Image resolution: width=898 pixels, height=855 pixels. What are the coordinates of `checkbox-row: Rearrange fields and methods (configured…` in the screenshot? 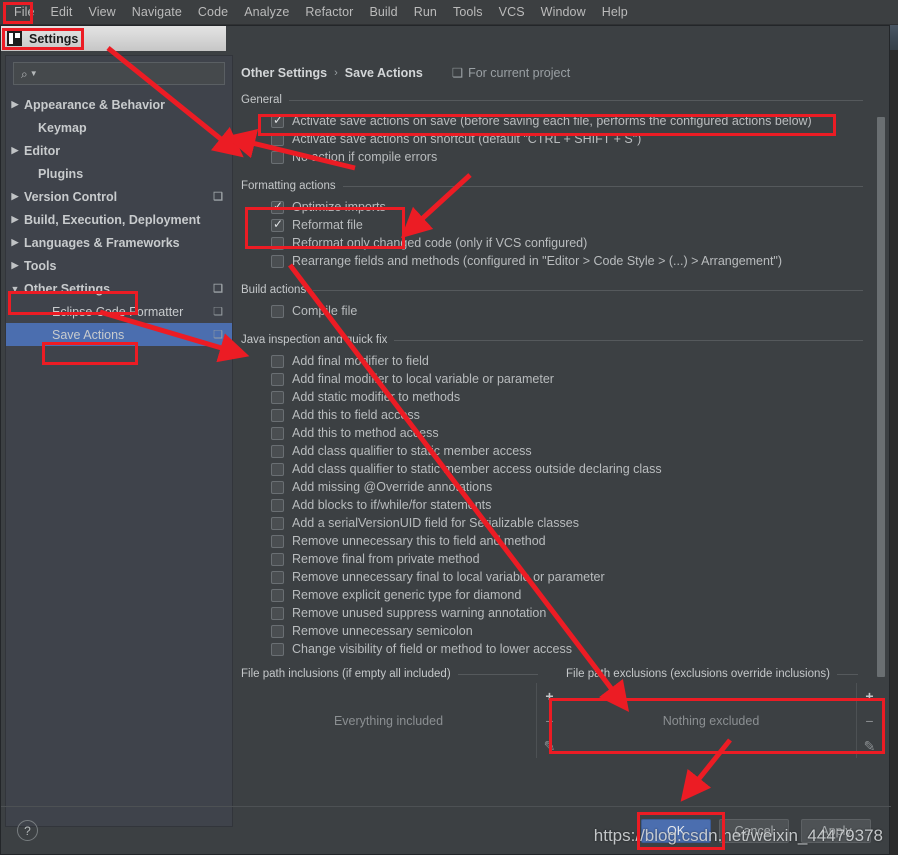 It's located at (579, 261).